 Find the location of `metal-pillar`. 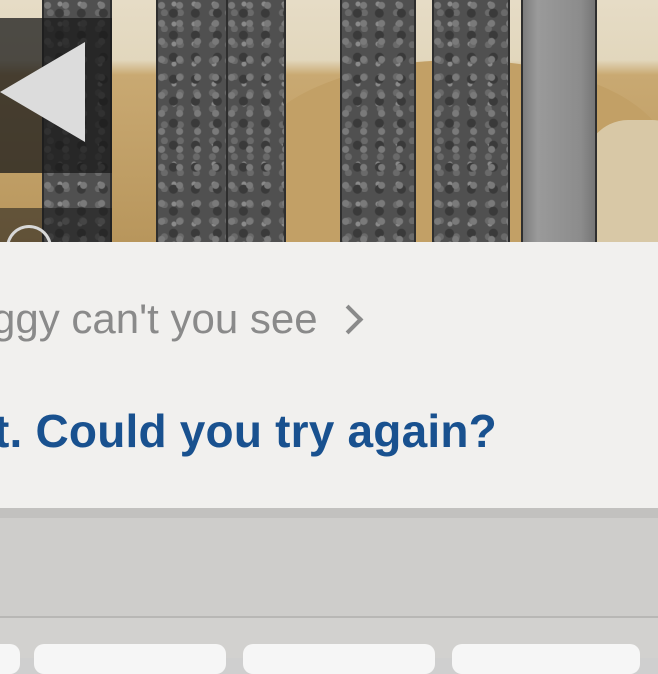

metal-pillar is located at coordinates (559, 121).